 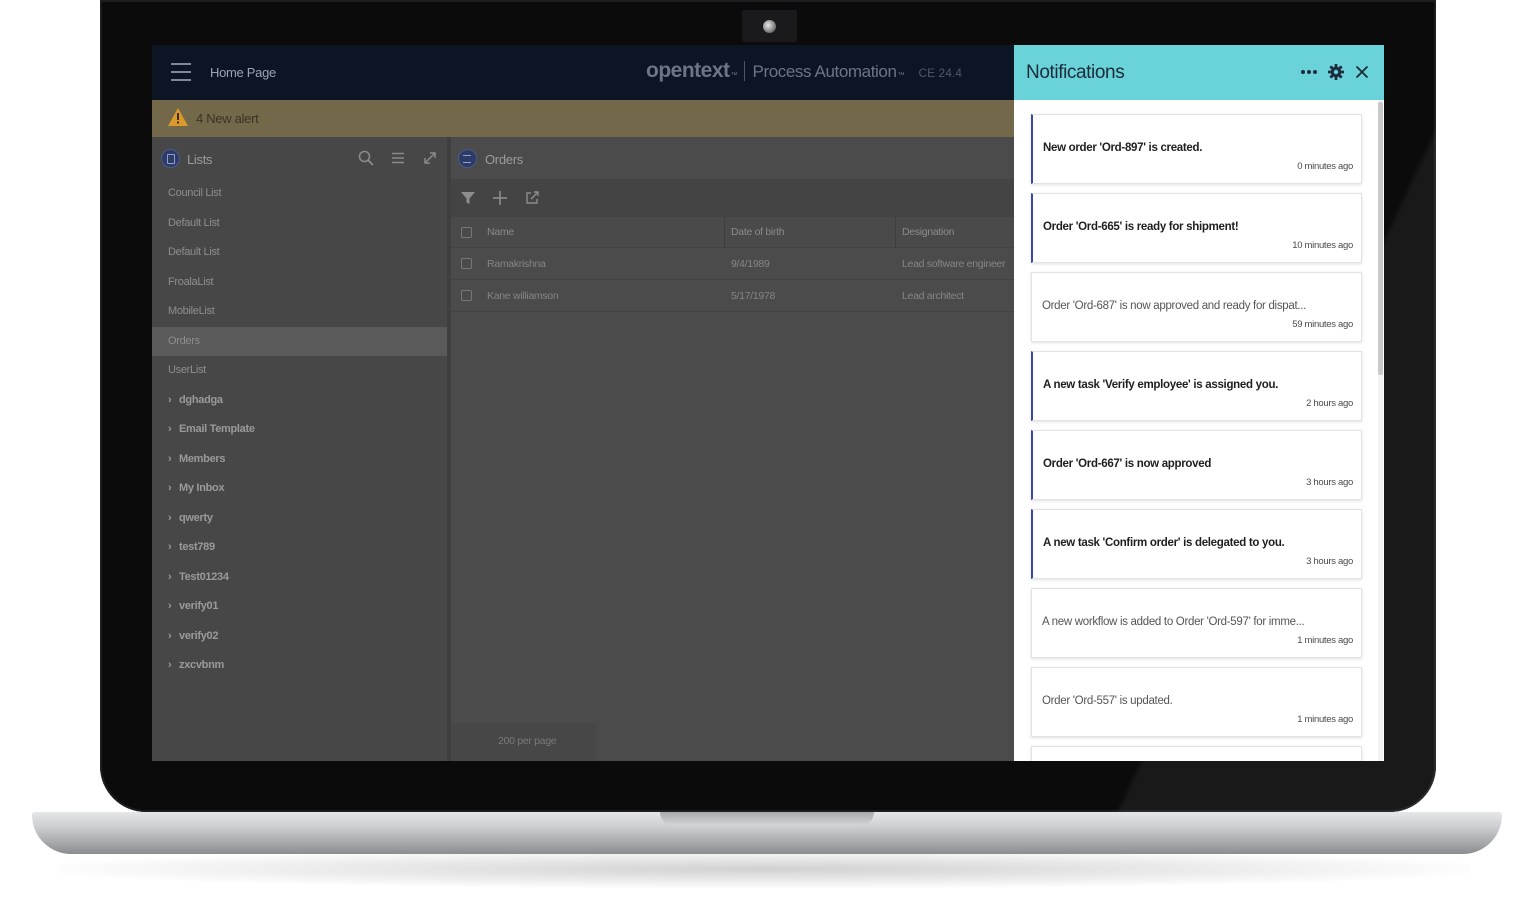 I want to click on cell-designation: Lead architect, so click(x=933, y=296).